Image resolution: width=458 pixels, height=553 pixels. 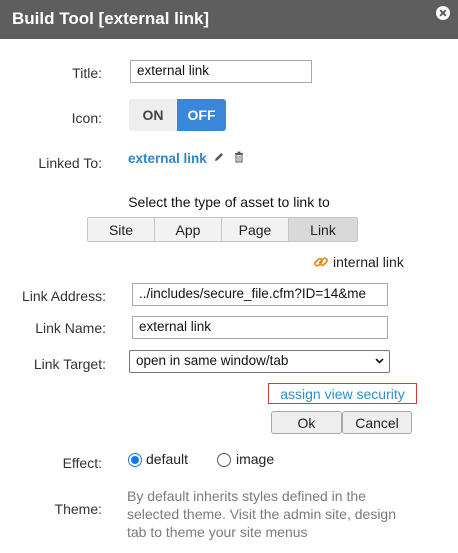 I want to click on chevron-down-icon, so click(x=379, y=361).